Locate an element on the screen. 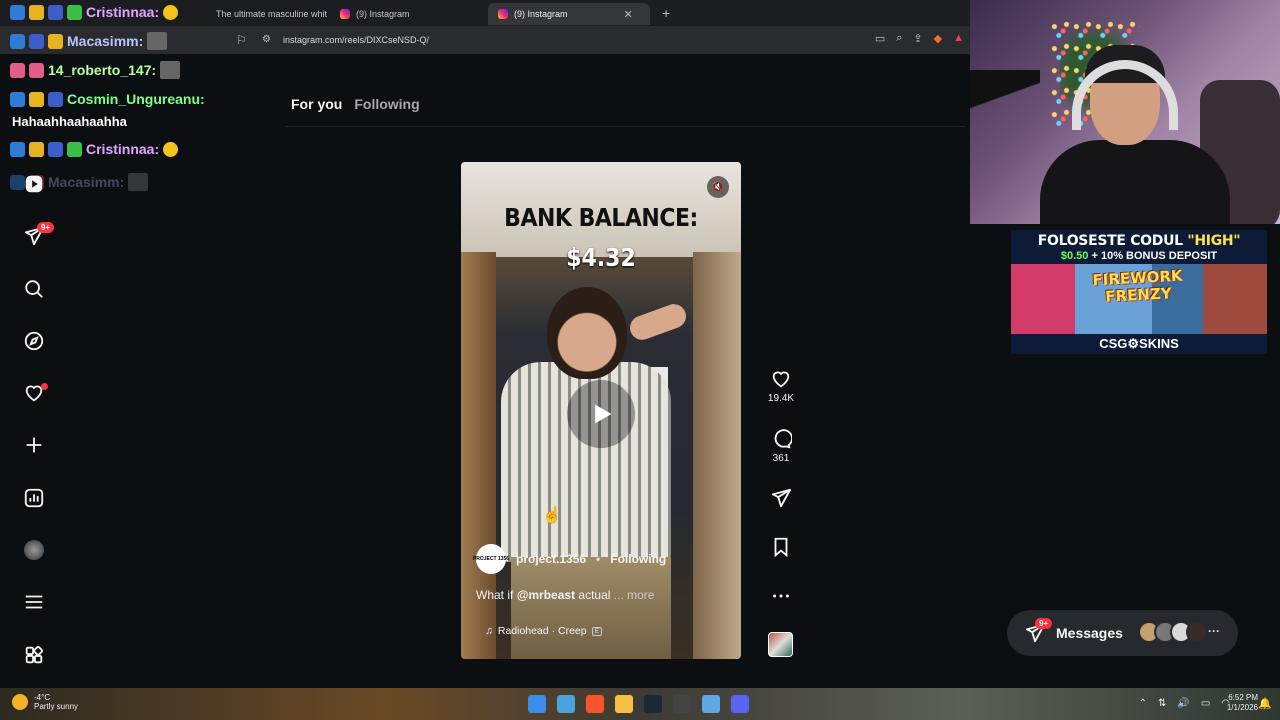 This screenshot has height=720, width=1280. promo-game-title: FIREWORK FRENZY is located at coordinates (1137, 286).